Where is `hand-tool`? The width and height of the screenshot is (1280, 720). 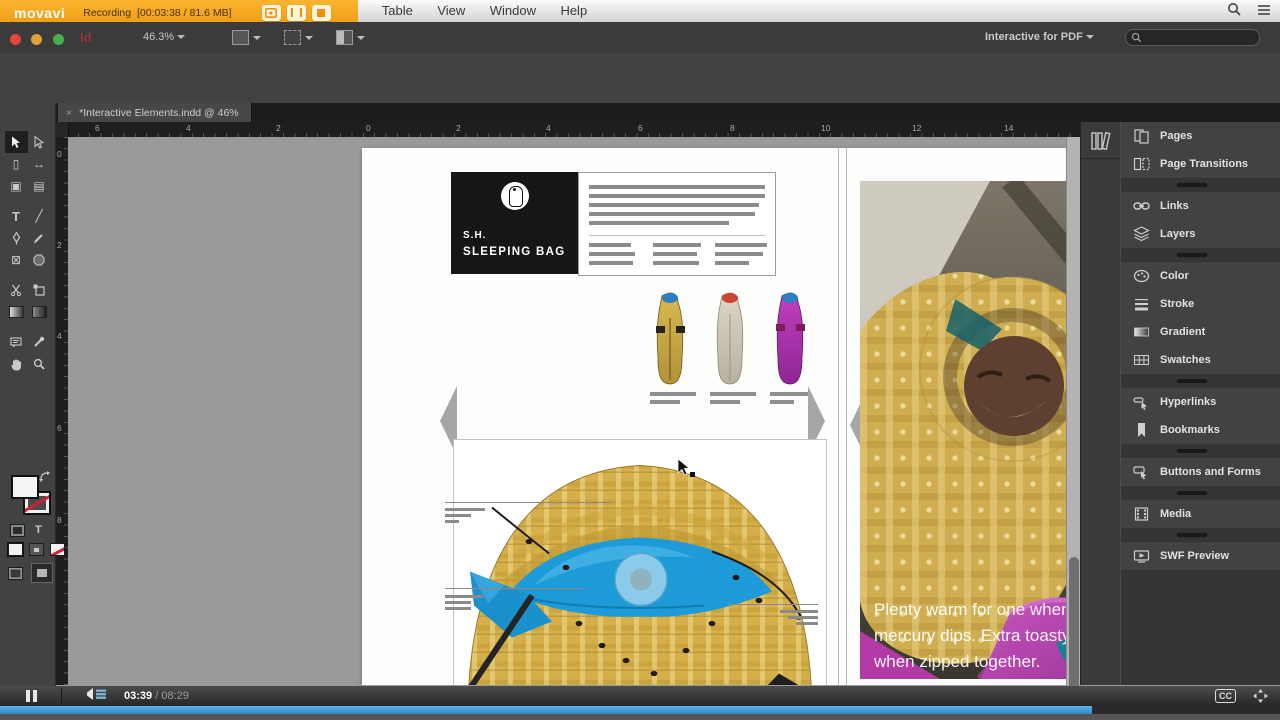 hand-tool is located at coordinates (16, 364).